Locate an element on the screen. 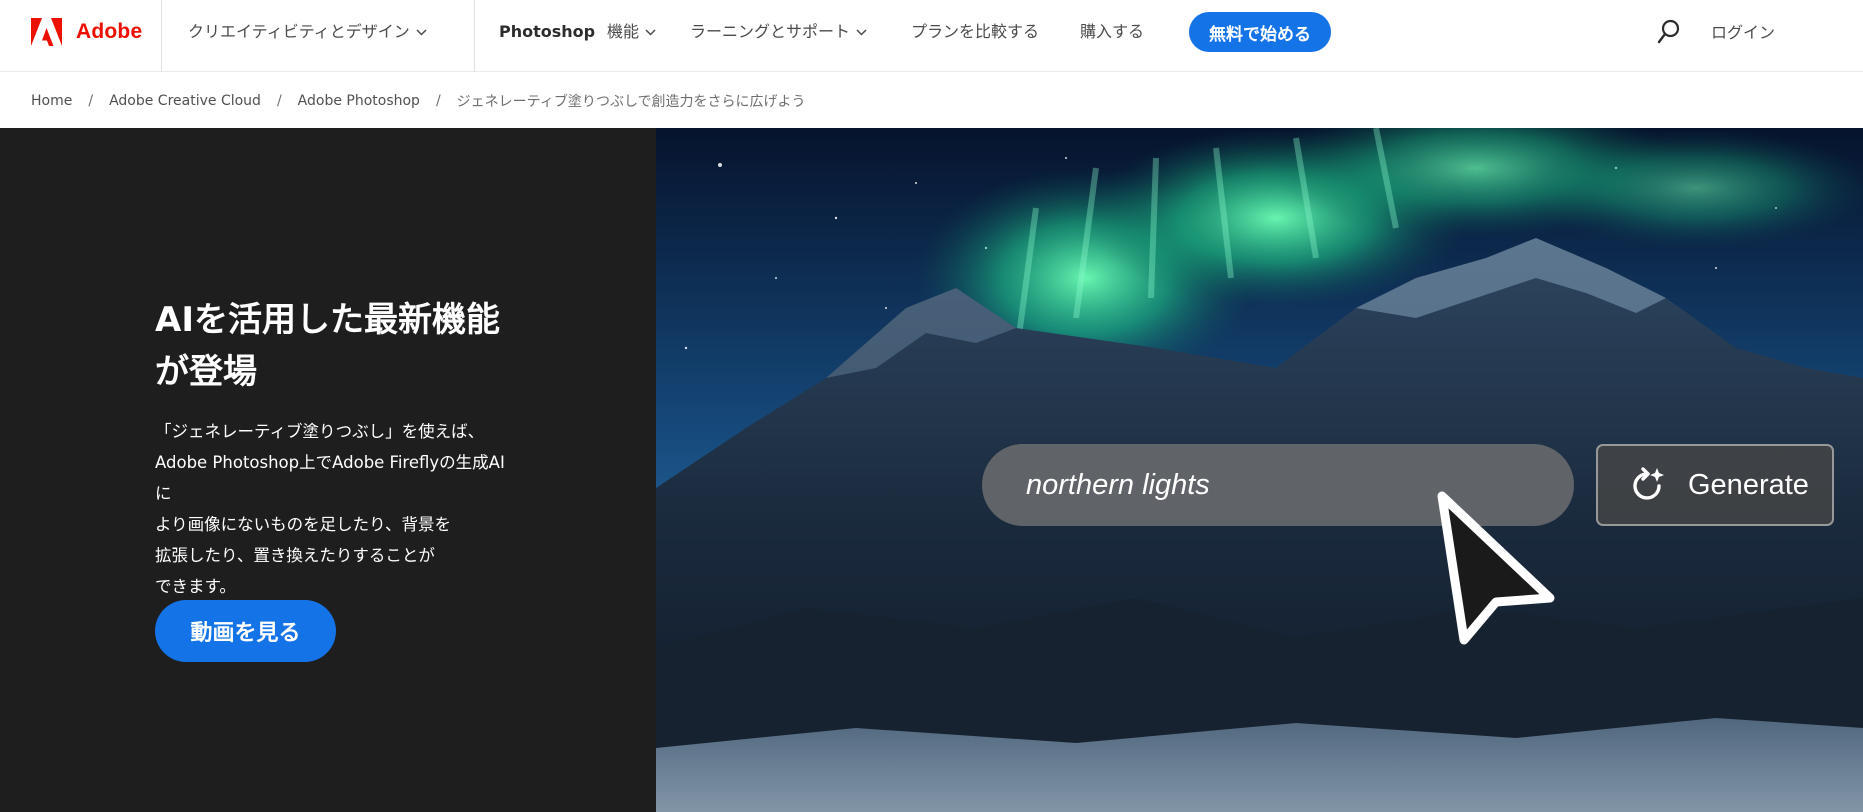  breadcrumb-creative-cloud: Adobe Creative Cloud is located at coordinates (185, 101).